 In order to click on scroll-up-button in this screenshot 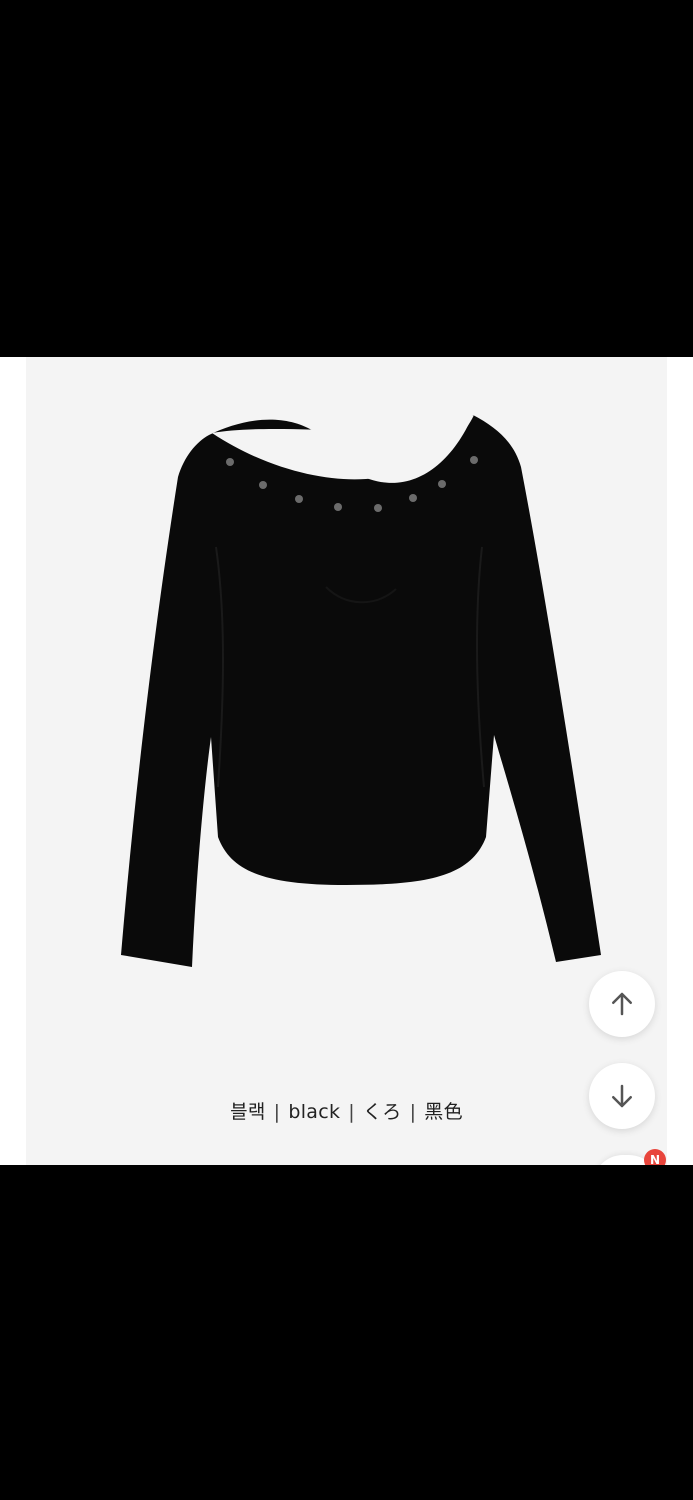, I will do `click(622, 1004)`.